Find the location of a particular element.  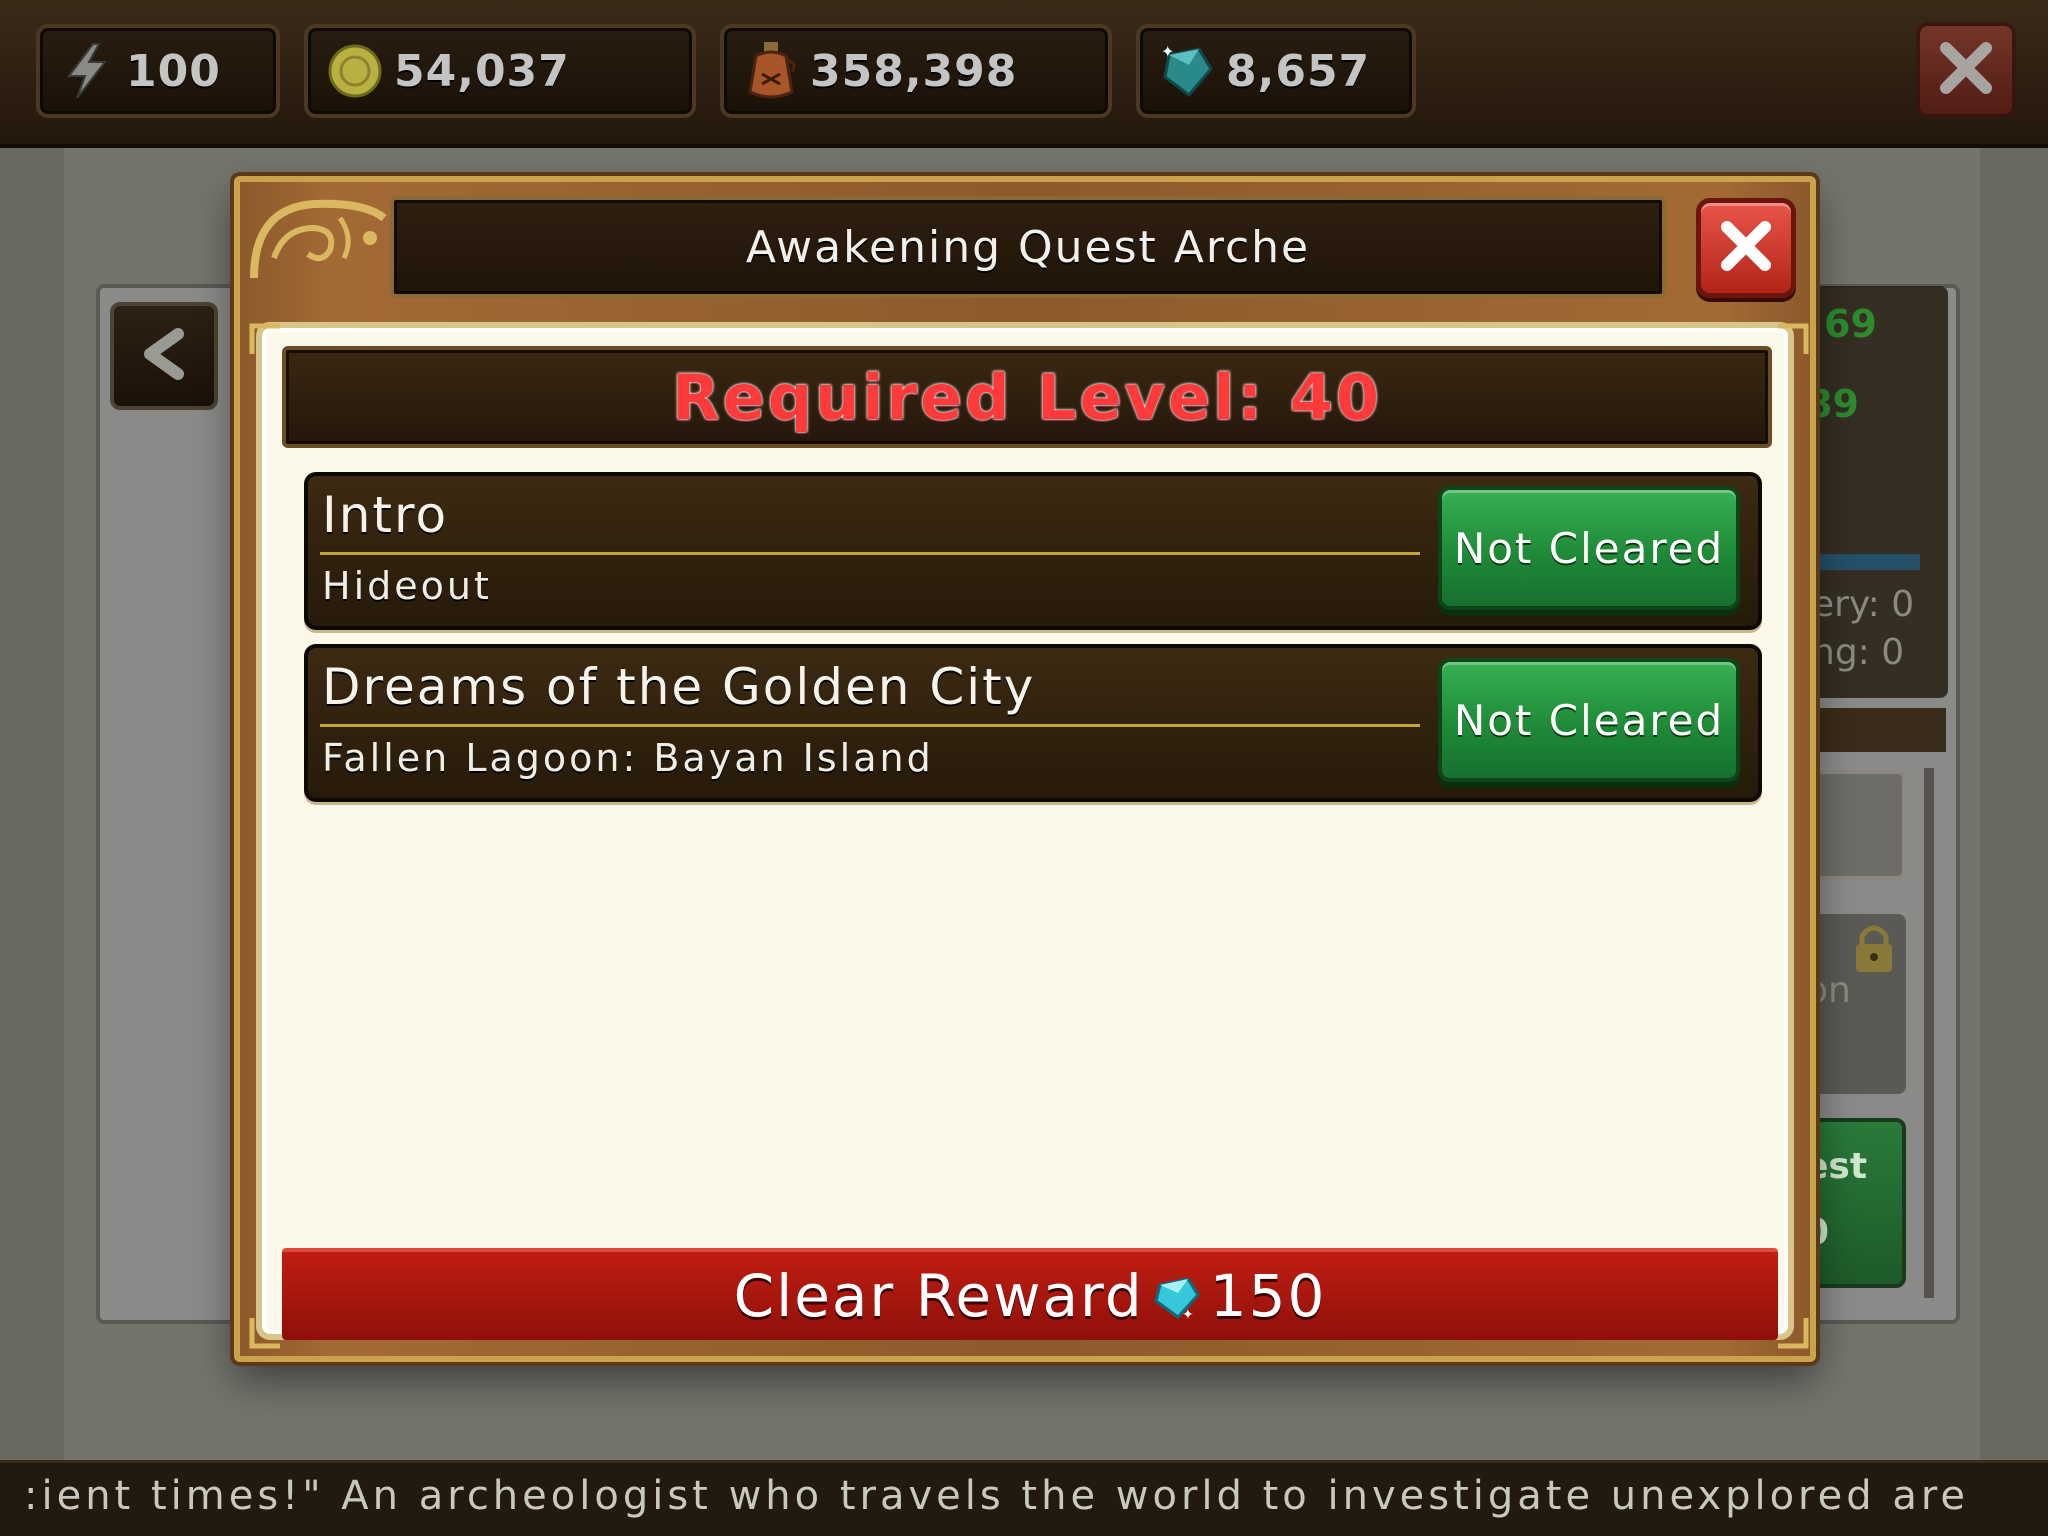

quest-location: Hideout is located at coordinates (407, 586).